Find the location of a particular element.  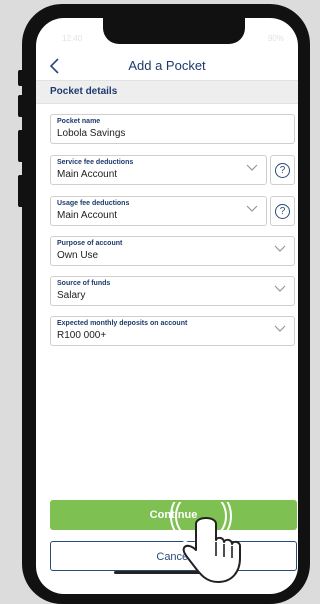

status-battery: 90% is located at coordinates (275, 38).